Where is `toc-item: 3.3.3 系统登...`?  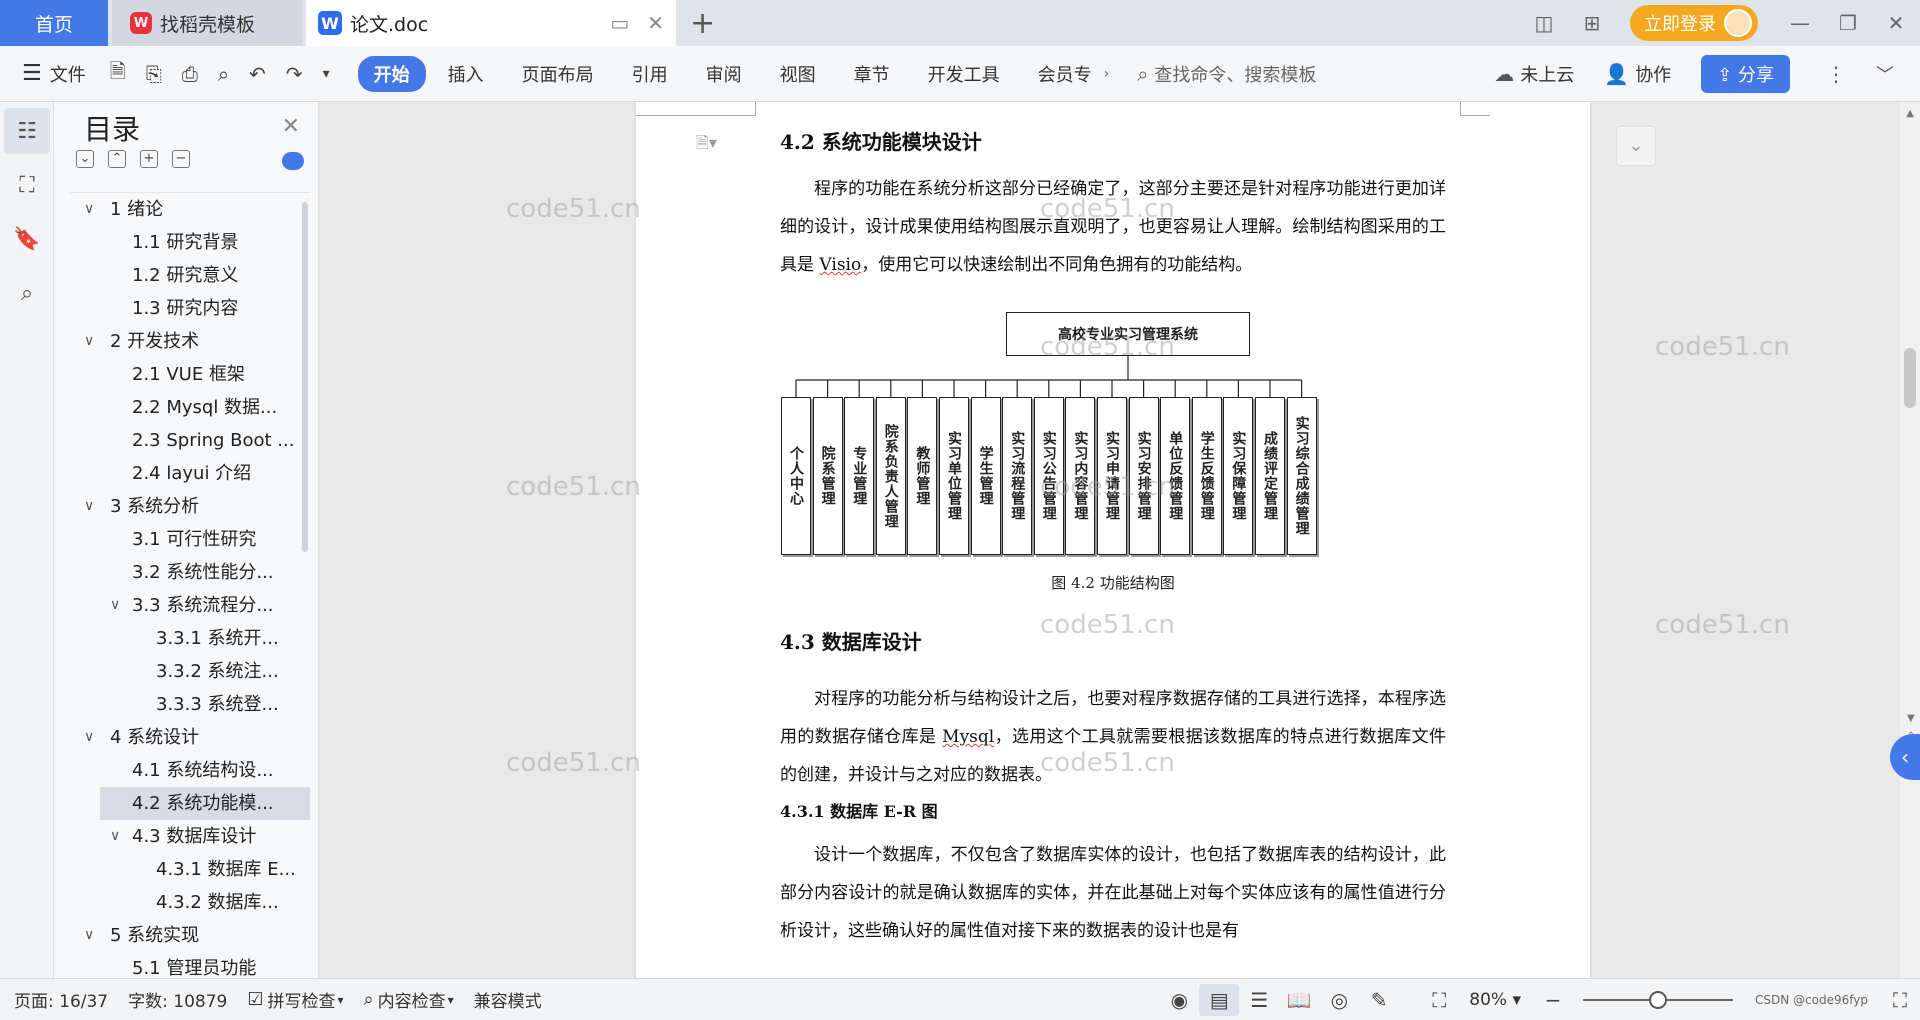 toc-item: 3.3.3 系统登... is located at coordinates (190, 704).